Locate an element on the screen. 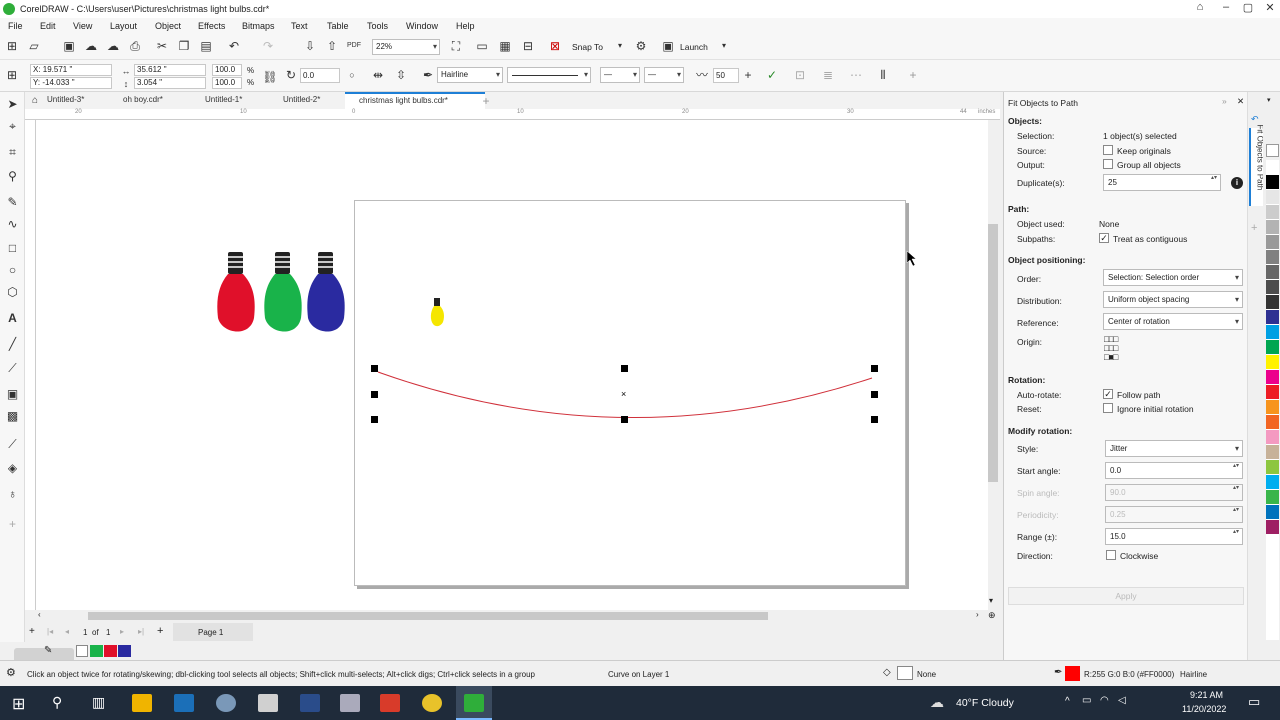  fill-none-swatch is located at coordinates (905, 673).